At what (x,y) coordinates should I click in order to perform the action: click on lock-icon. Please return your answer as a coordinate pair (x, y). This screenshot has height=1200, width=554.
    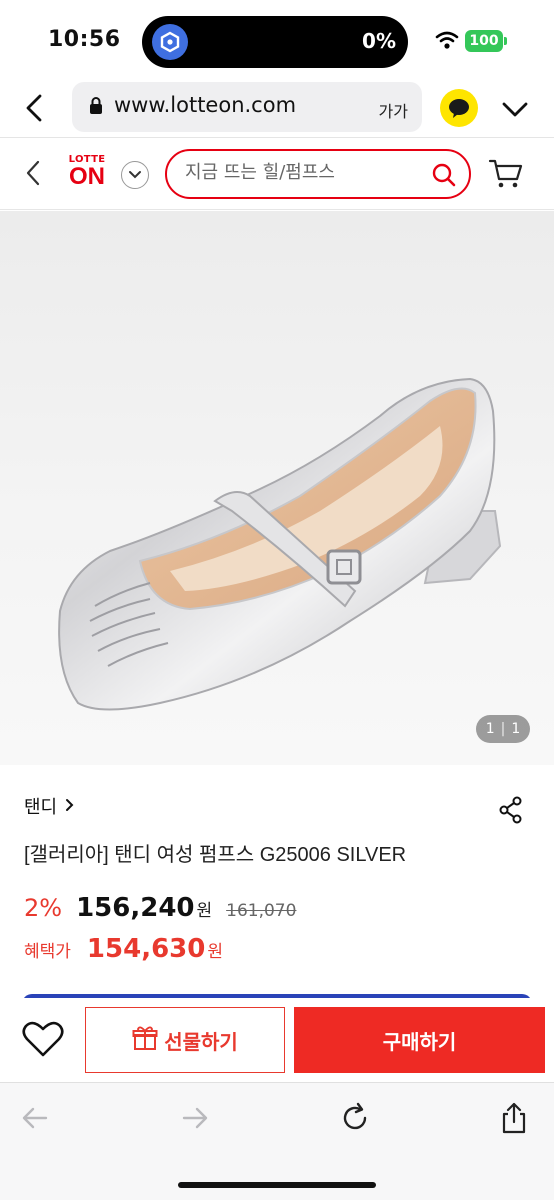
    Looking at the image, I should click on (96, 108).